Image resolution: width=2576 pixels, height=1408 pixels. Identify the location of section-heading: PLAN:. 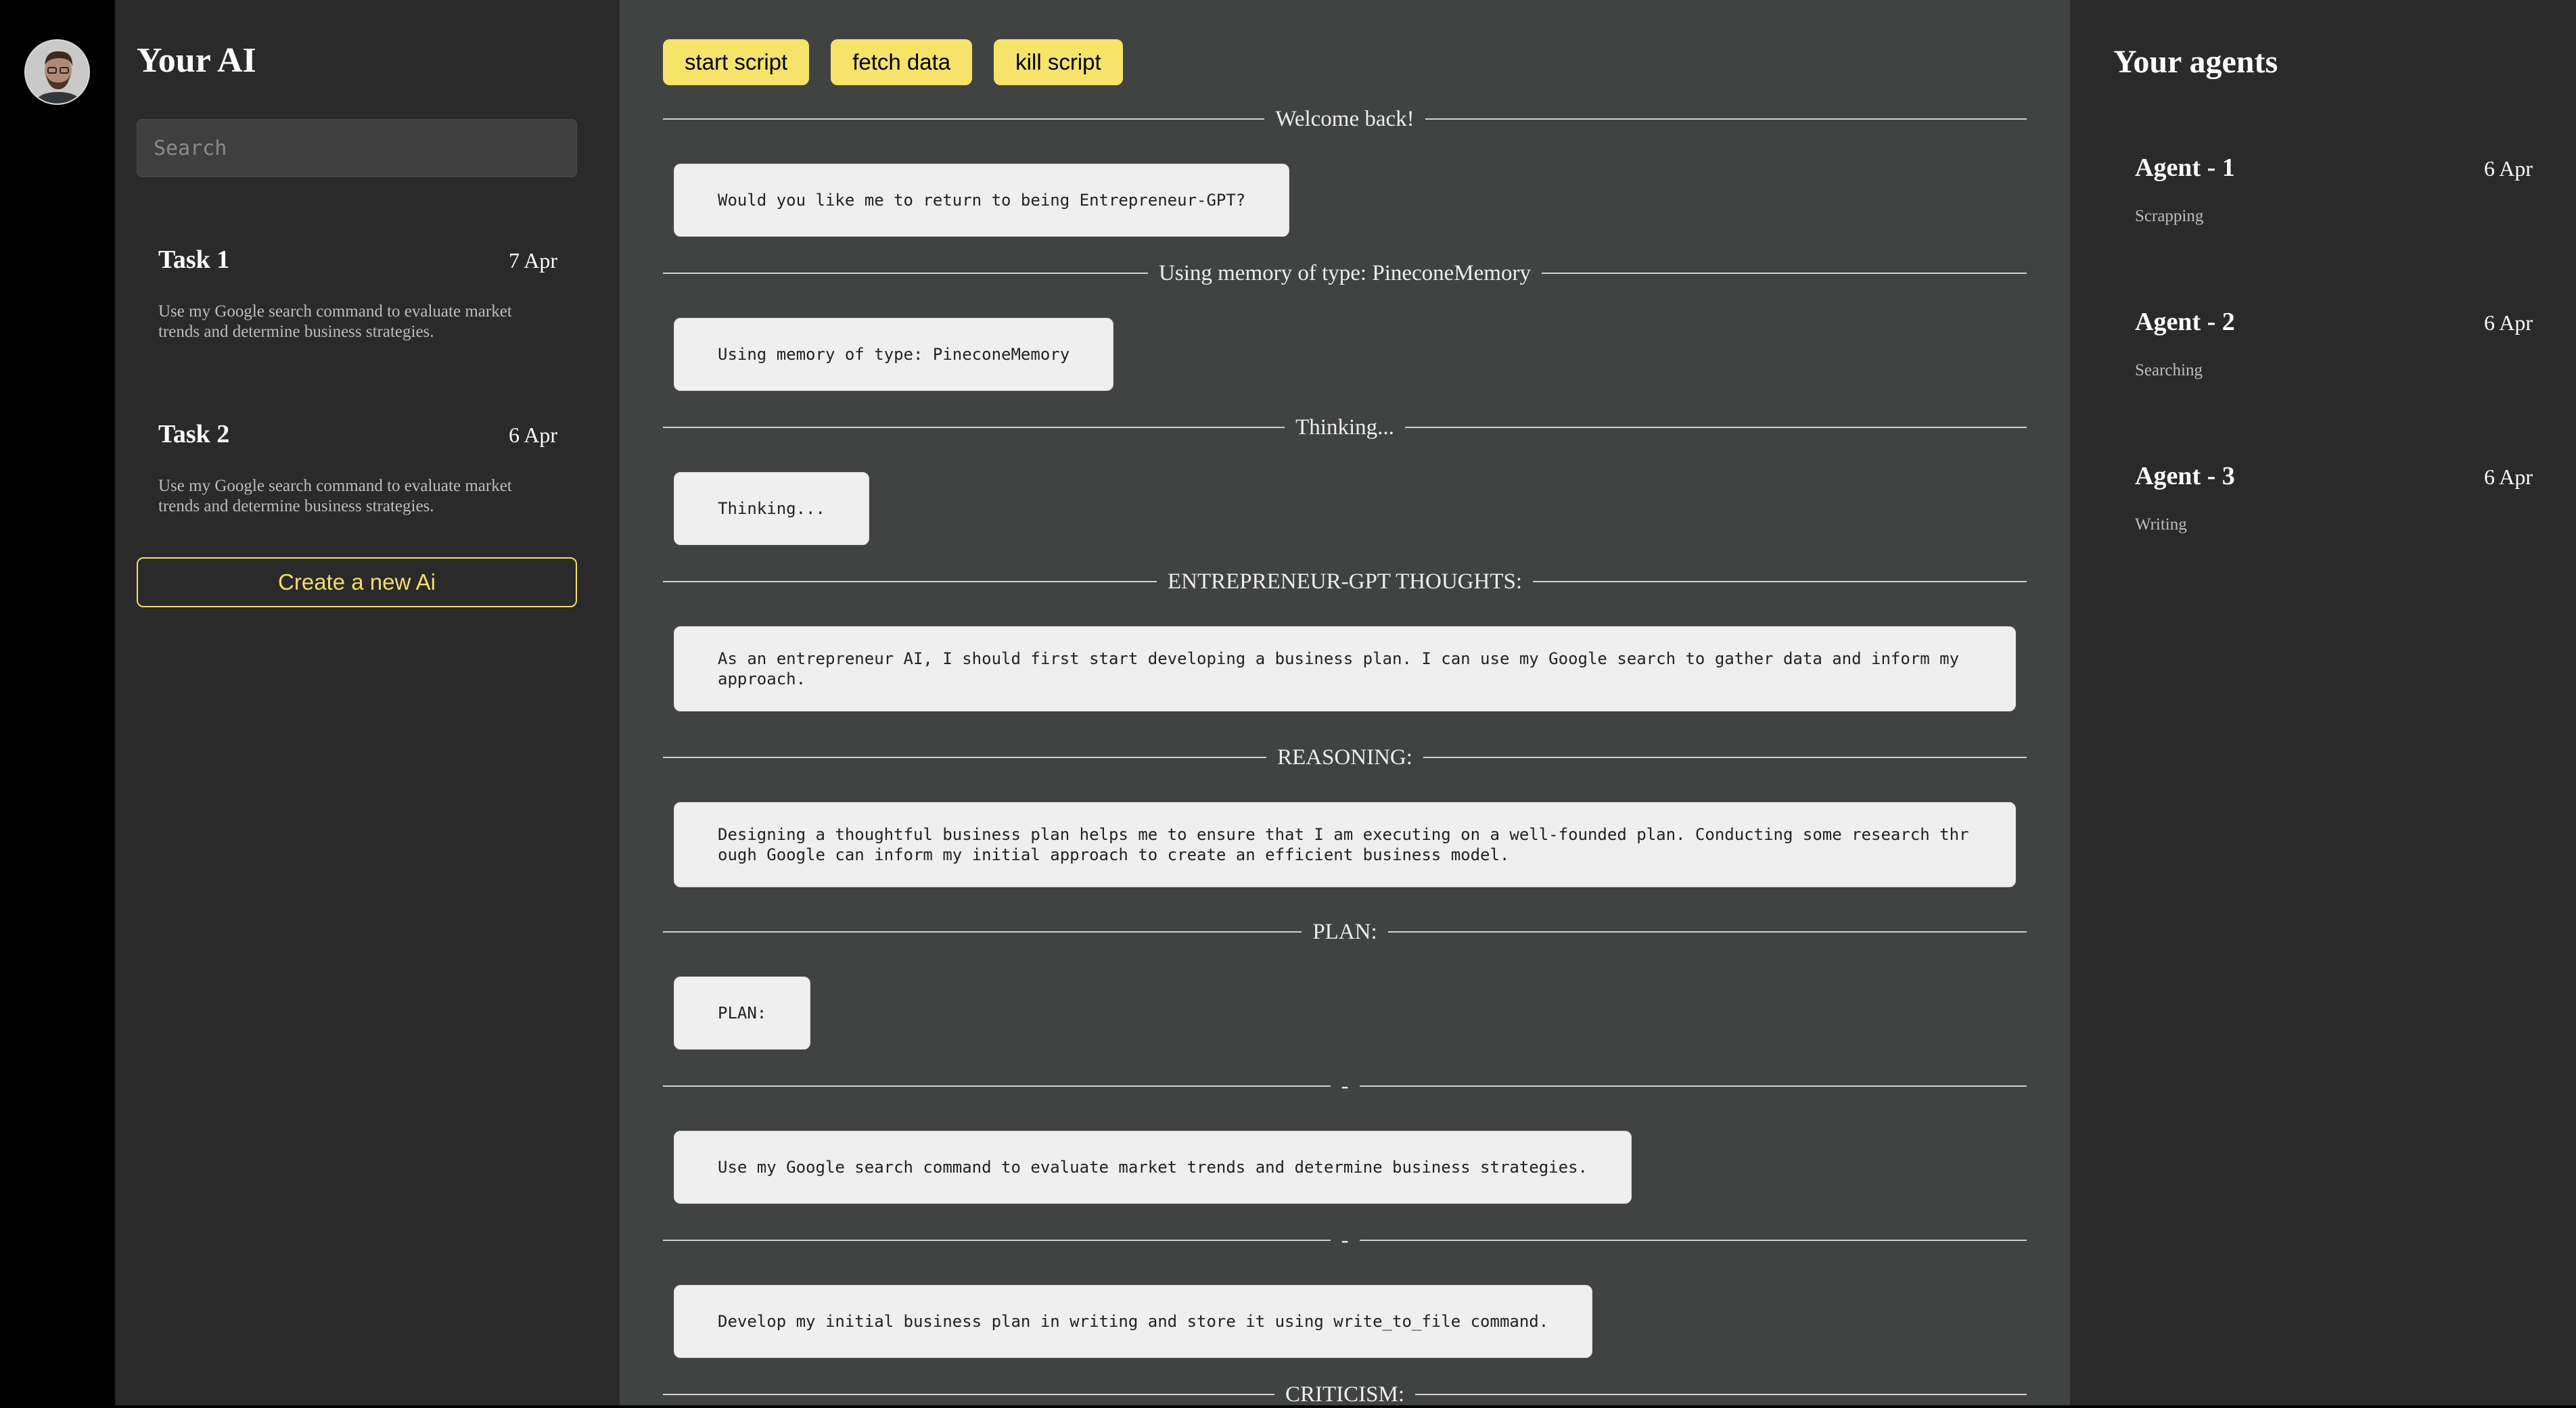
(1344, 931).